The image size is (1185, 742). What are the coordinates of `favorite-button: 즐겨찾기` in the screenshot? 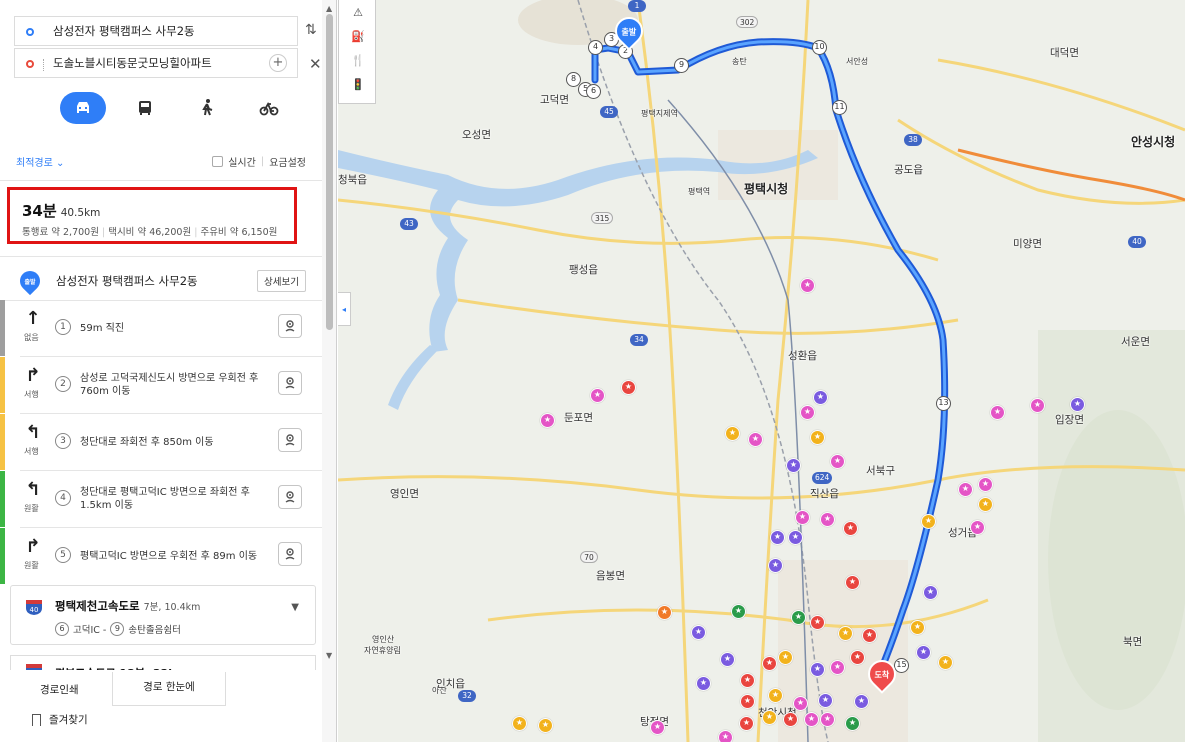 It's located at (60, 719).